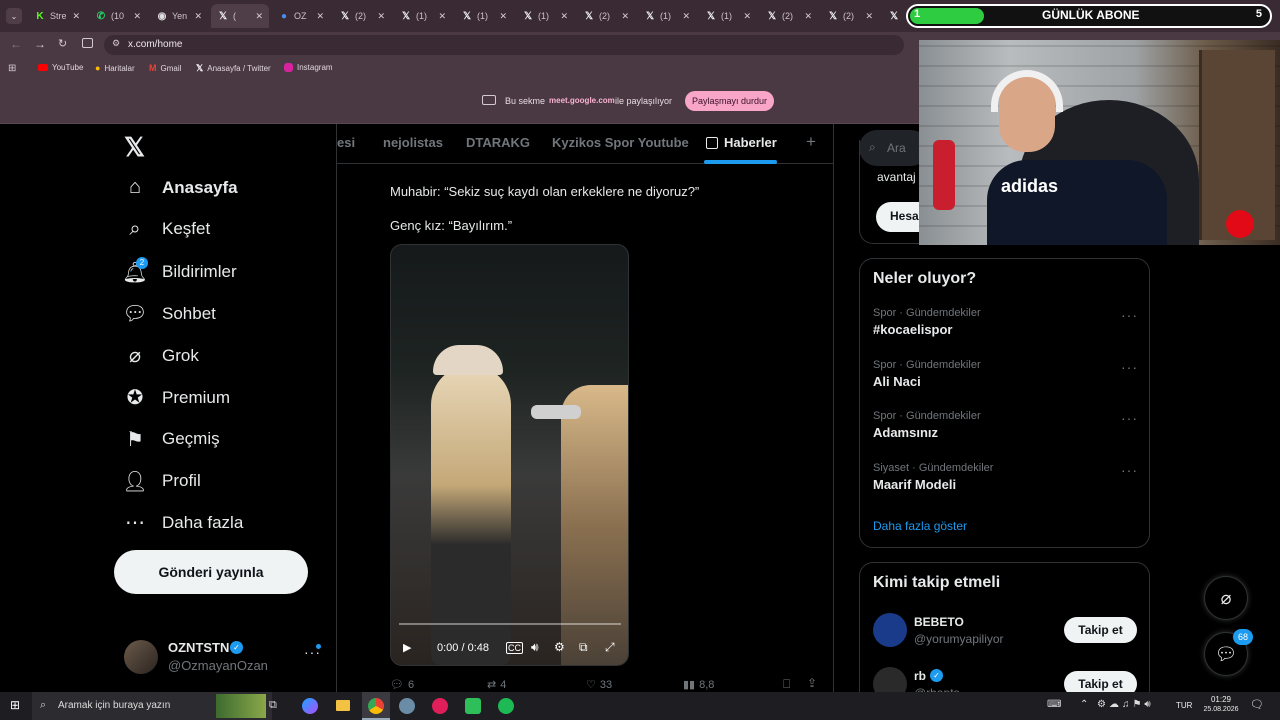 Image resolution: width=1280 pixels, height=720 pixels. Describe the element at coordinates (179, 16) in the screenshot. I see `browser-tab: ◉ Yen ✕` at that location.